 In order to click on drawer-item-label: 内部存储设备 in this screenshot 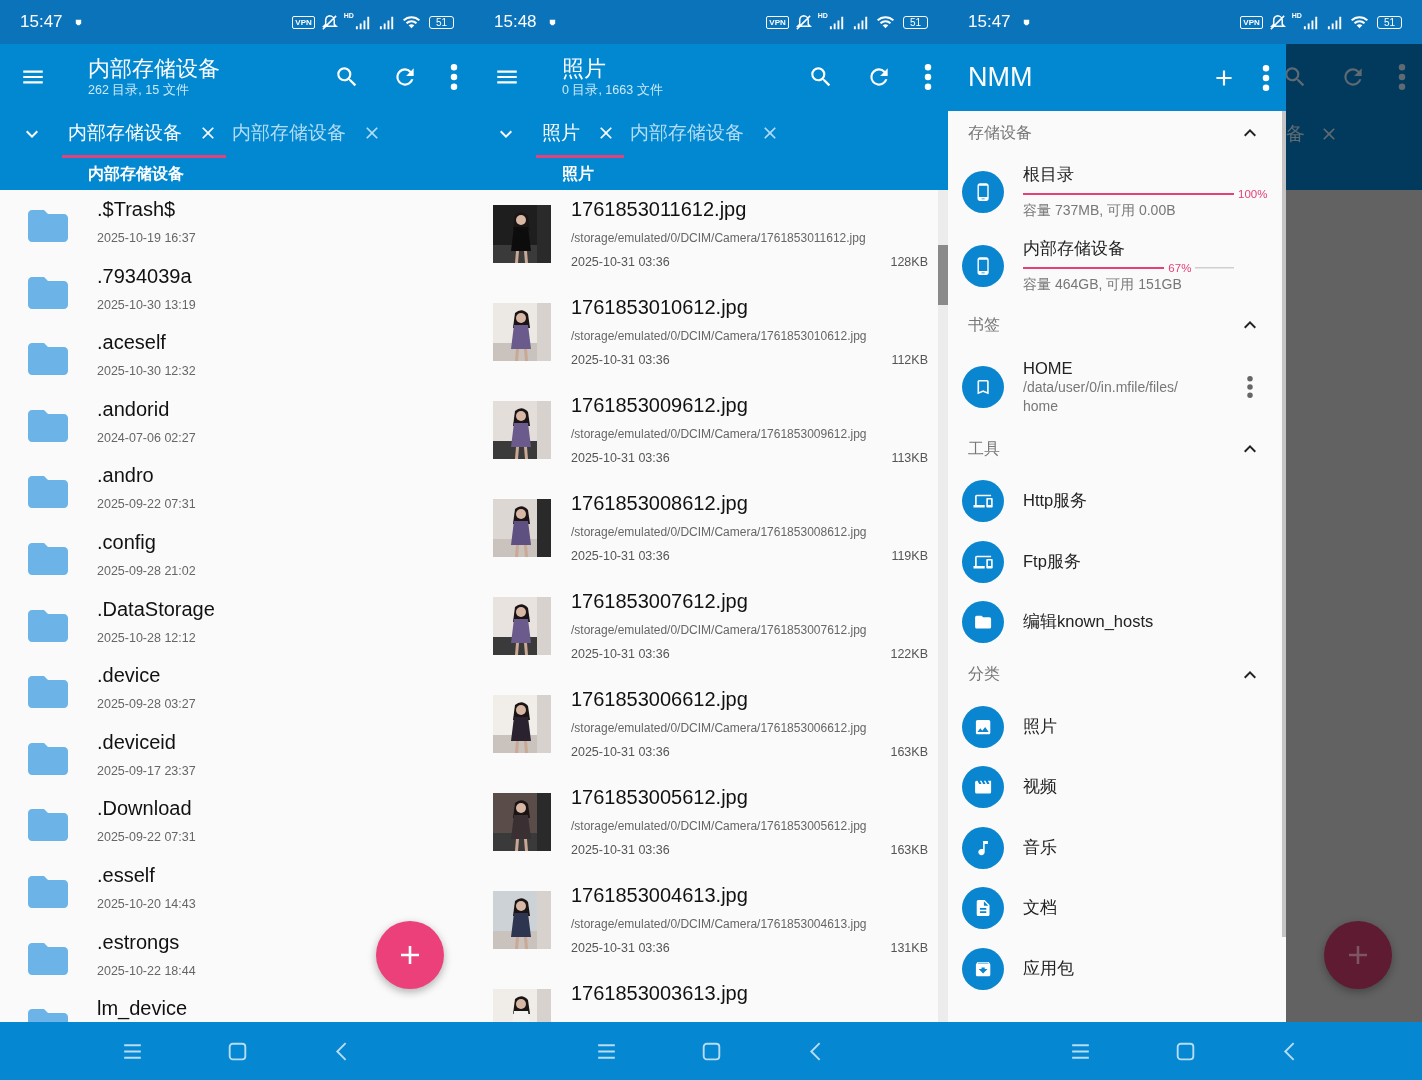, I will do `click(1146, 249)`.